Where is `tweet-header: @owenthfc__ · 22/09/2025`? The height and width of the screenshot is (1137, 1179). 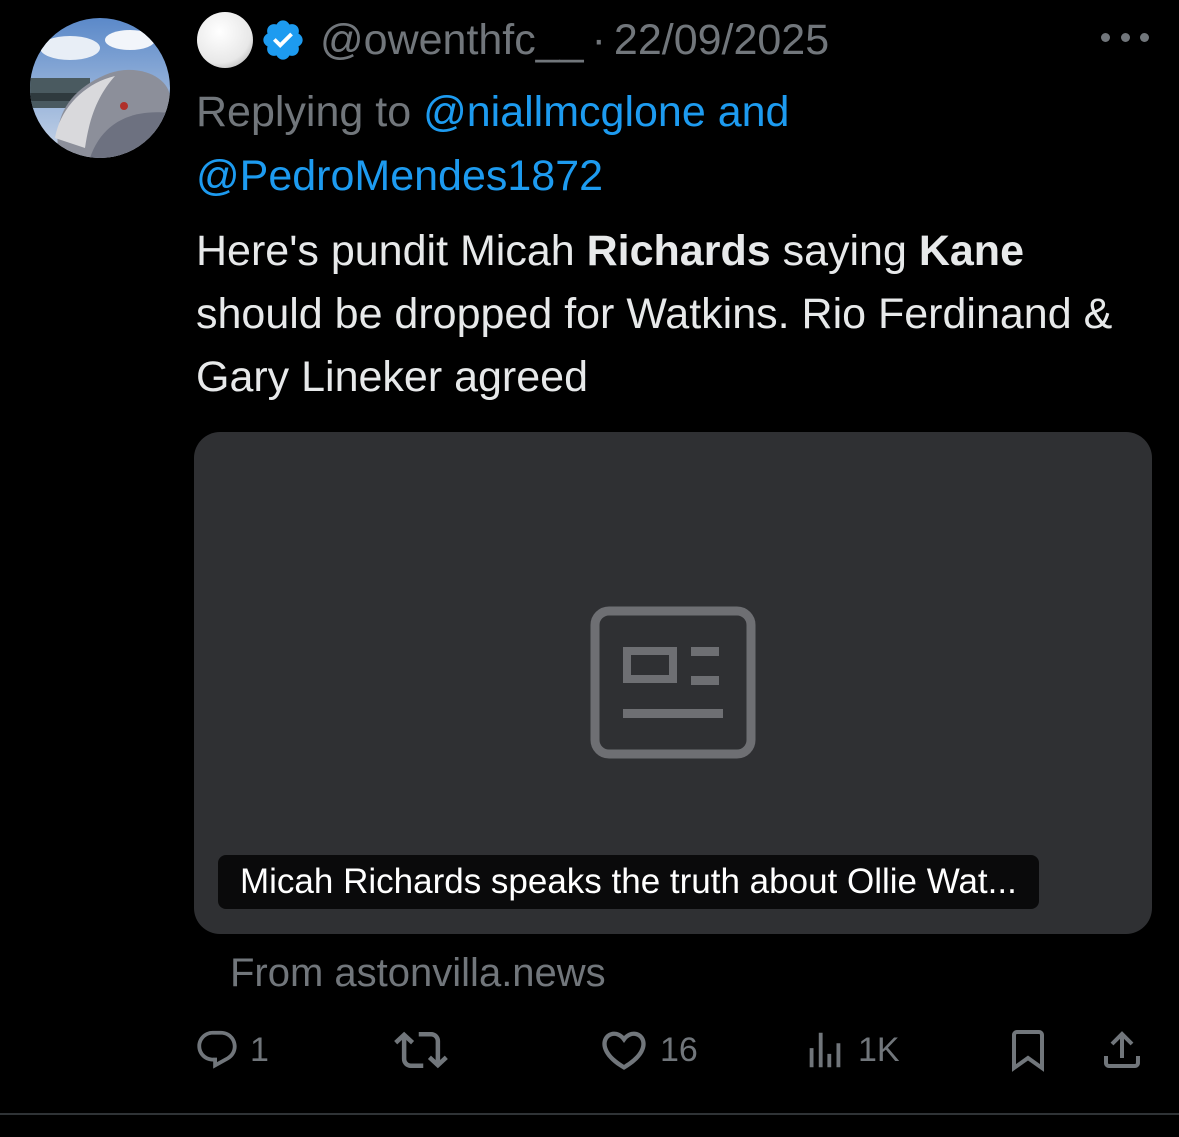 tweet-header: @owenthfc__ · 22/09/2025 is located at coordinates (512, 40).